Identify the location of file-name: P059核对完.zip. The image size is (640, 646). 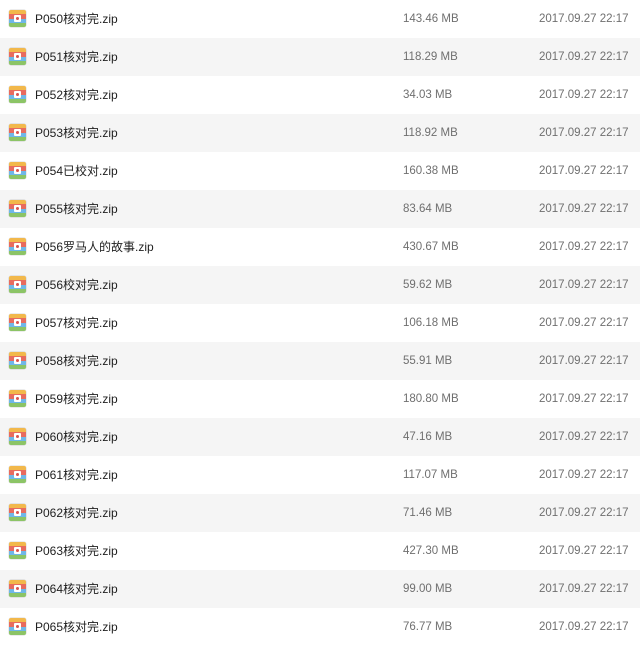
(76, 399).